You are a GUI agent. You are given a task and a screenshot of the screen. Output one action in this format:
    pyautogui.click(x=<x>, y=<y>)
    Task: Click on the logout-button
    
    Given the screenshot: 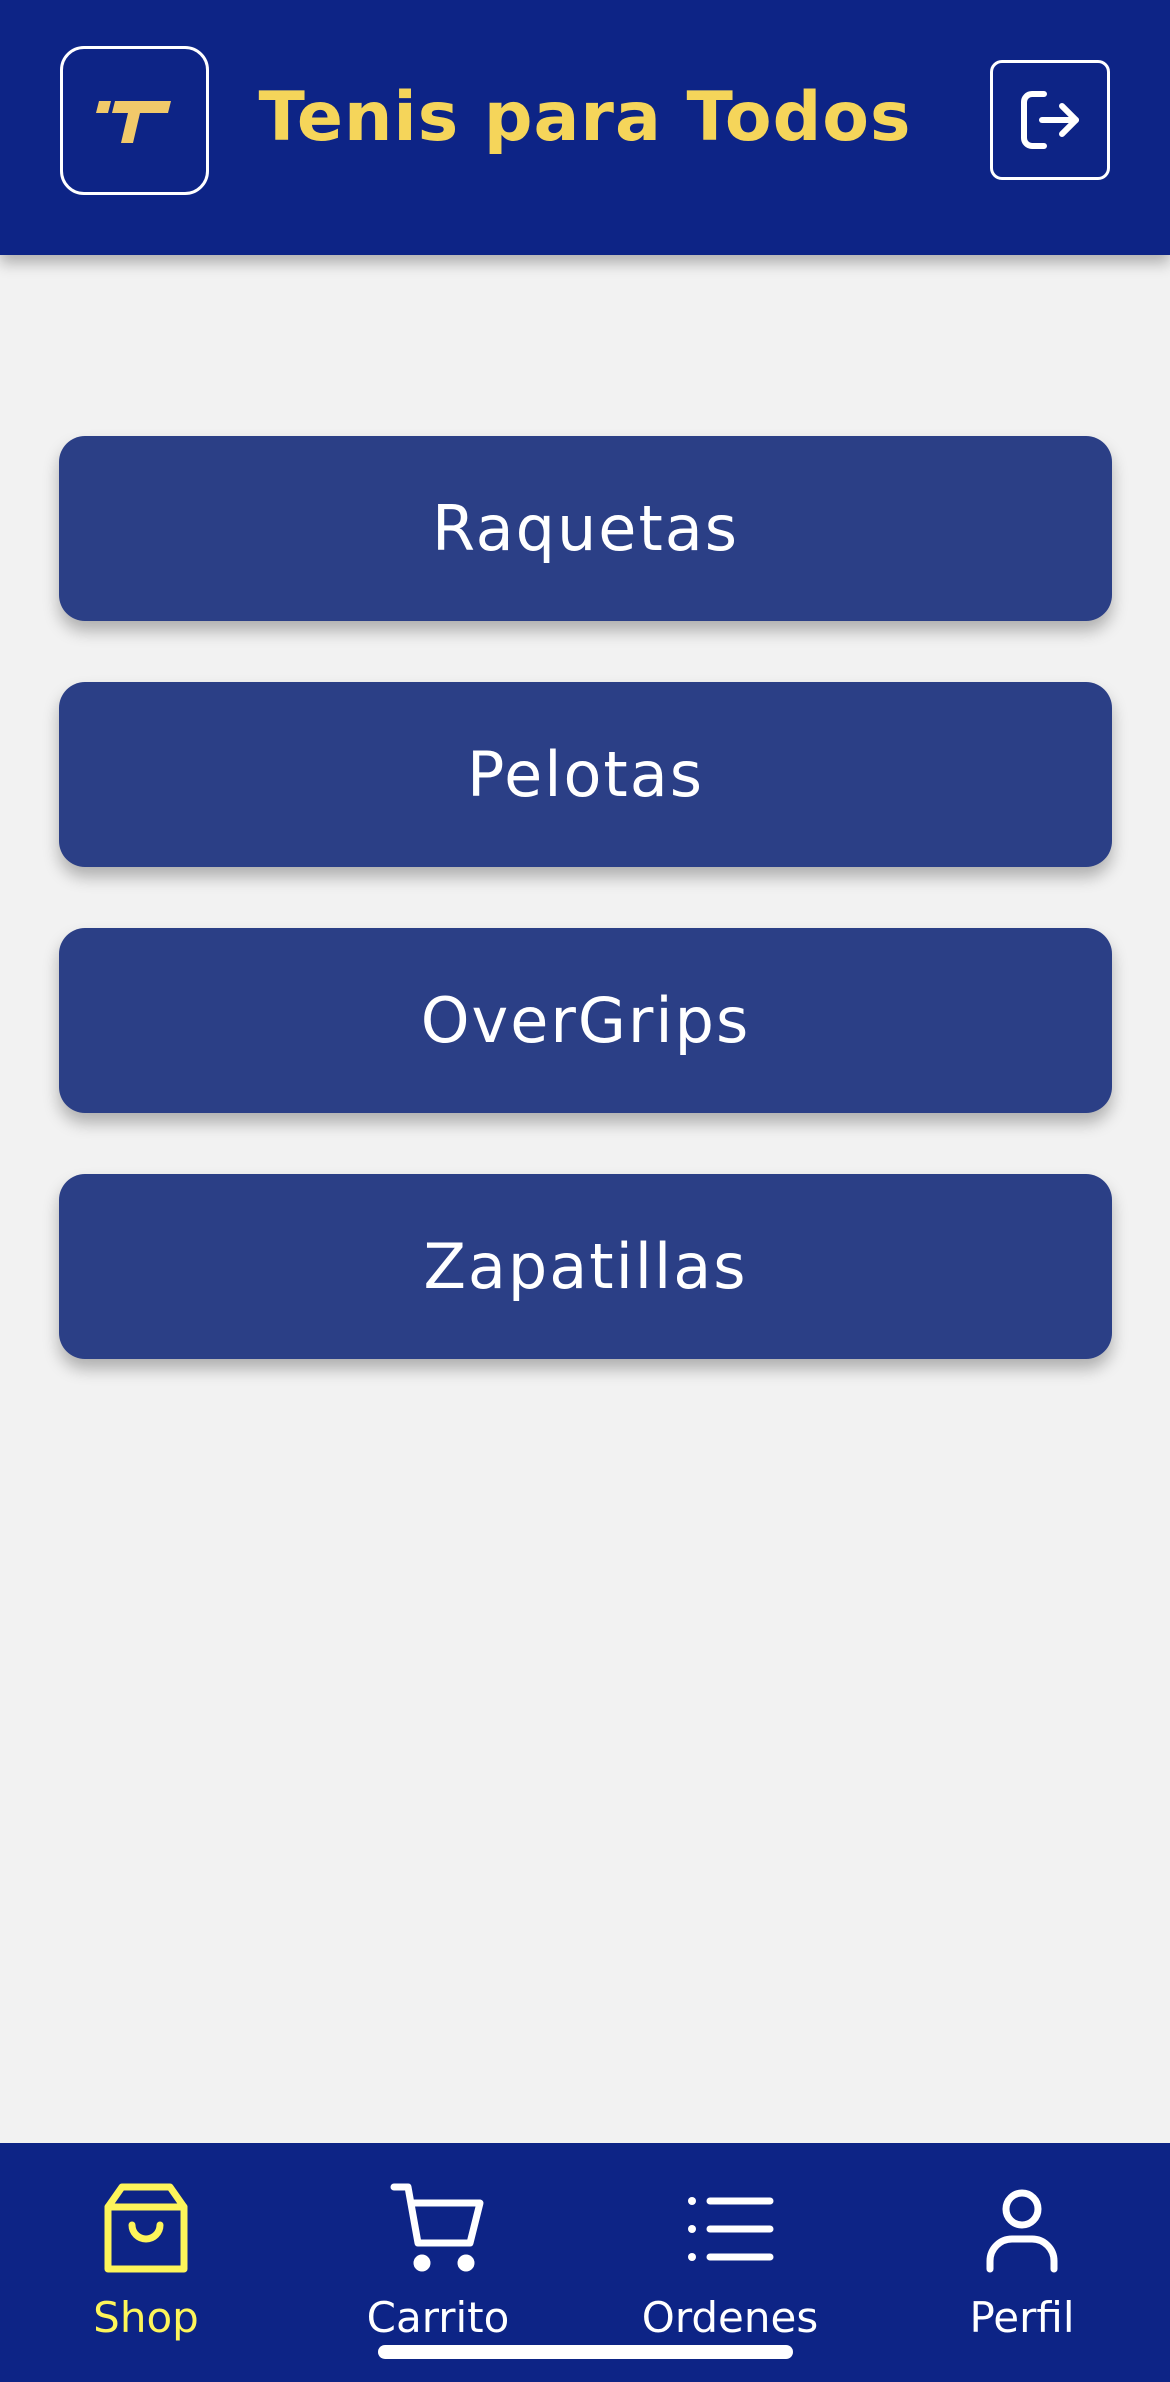 What is the action you would take?
    pyautogui.click(x=1050, y=120)
    